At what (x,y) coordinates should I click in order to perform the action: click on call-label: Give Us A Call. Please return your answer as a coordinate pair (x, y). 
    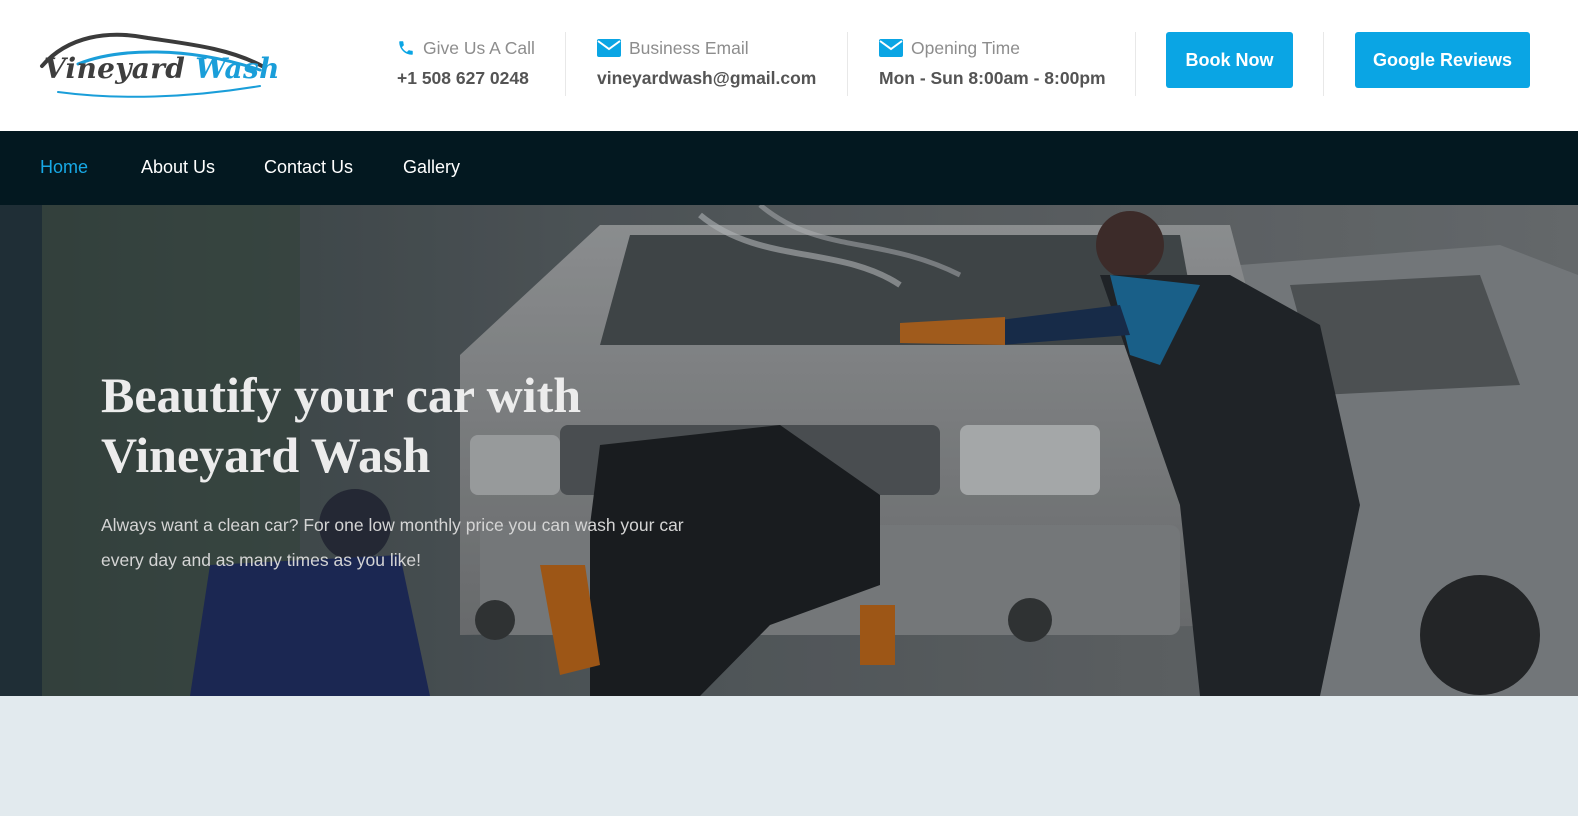
    Looking at the image, I should click on (479, 47).